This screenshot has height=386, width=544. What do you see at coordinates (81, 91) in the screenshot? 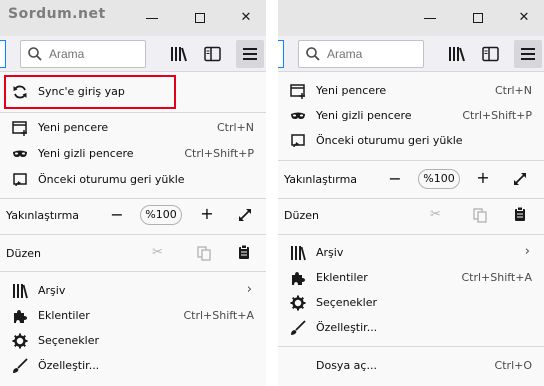
I see `menu-item-label: Sync'e giriş yap` at bounding box center [81, 91].